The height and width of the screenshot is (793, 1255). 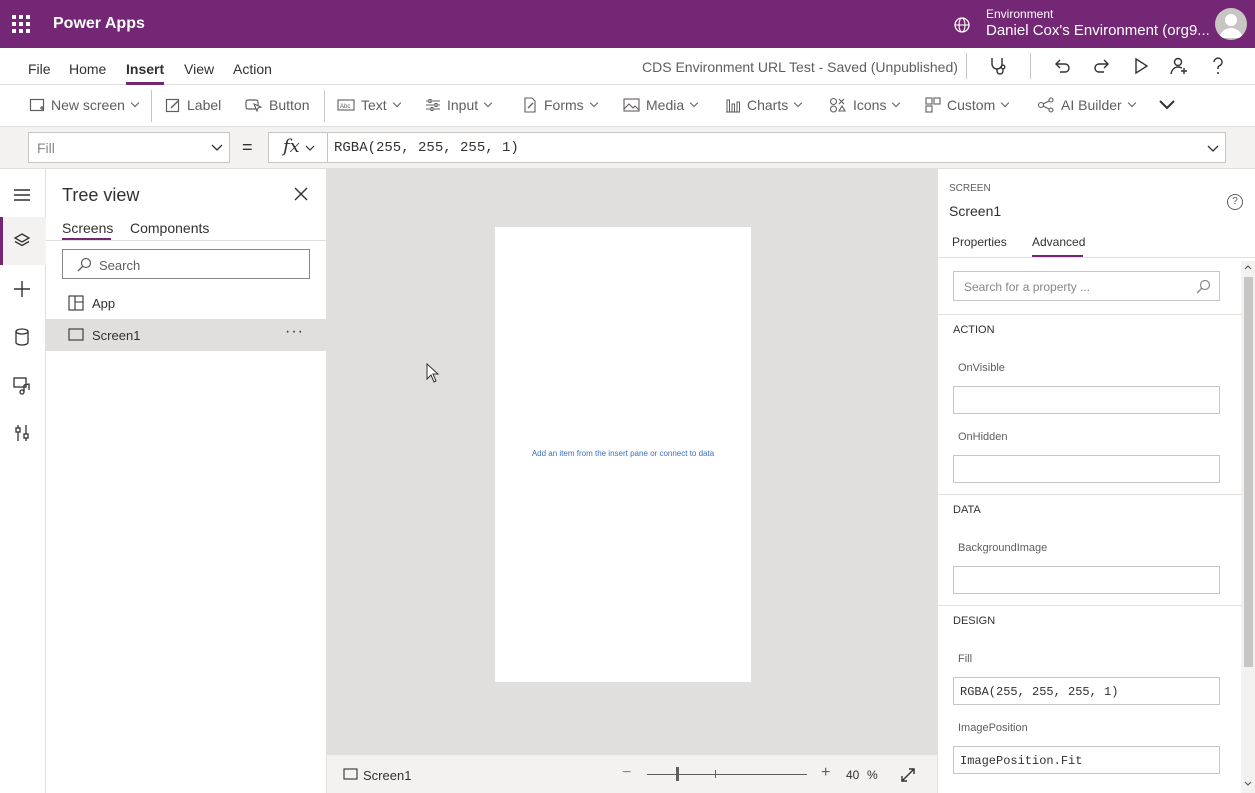 I want to click on new-screen-label: New screen, so click(x=88, y=105).